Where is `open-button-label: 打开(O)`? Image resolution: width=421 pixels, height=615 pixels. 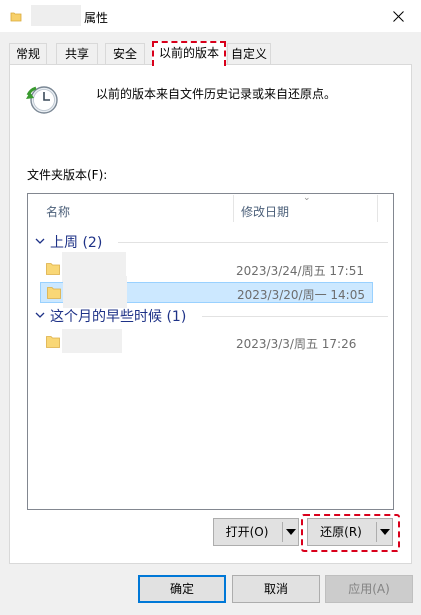
open-button-label: 打开(O) is located at coordinates (247, 532).